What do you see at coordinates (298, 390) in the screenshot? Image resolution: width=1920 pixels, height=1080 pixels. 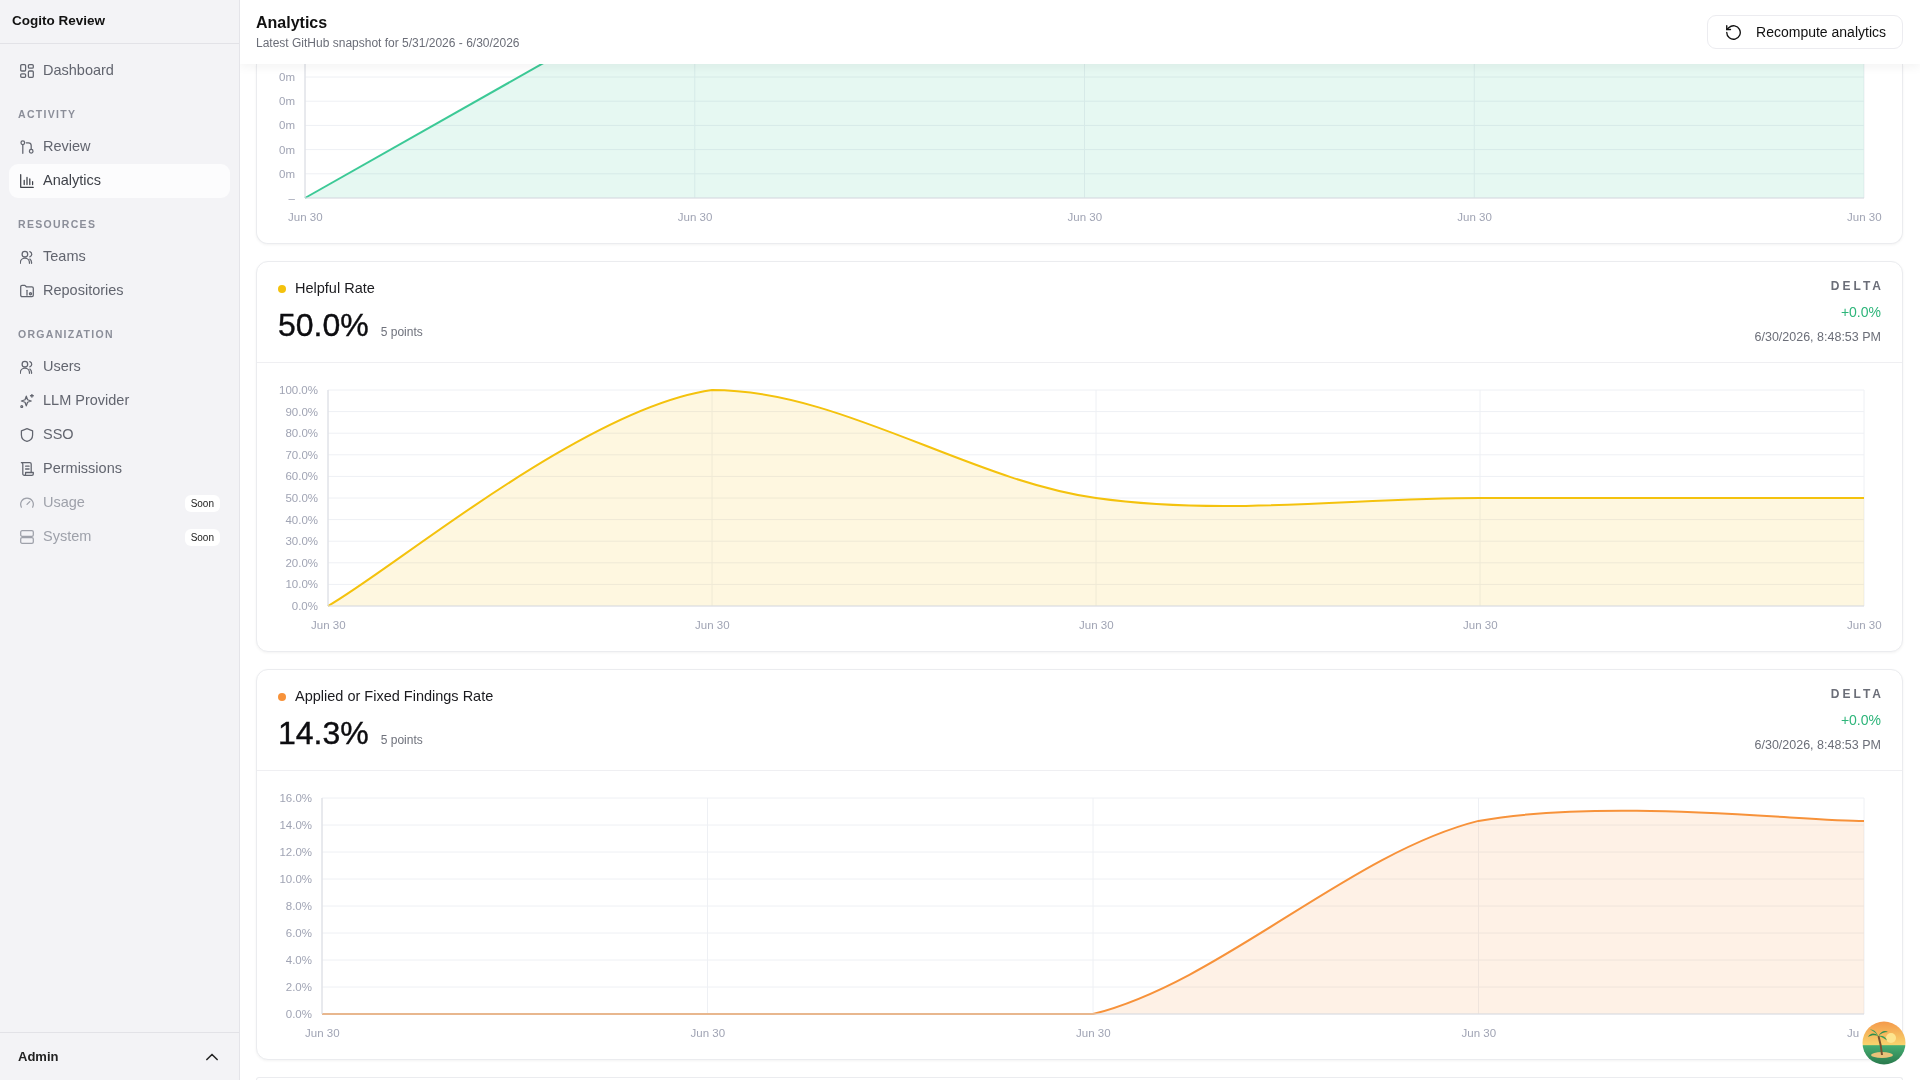 I see `y-axis-label: 100.0%` at bounding box center [298, 390].